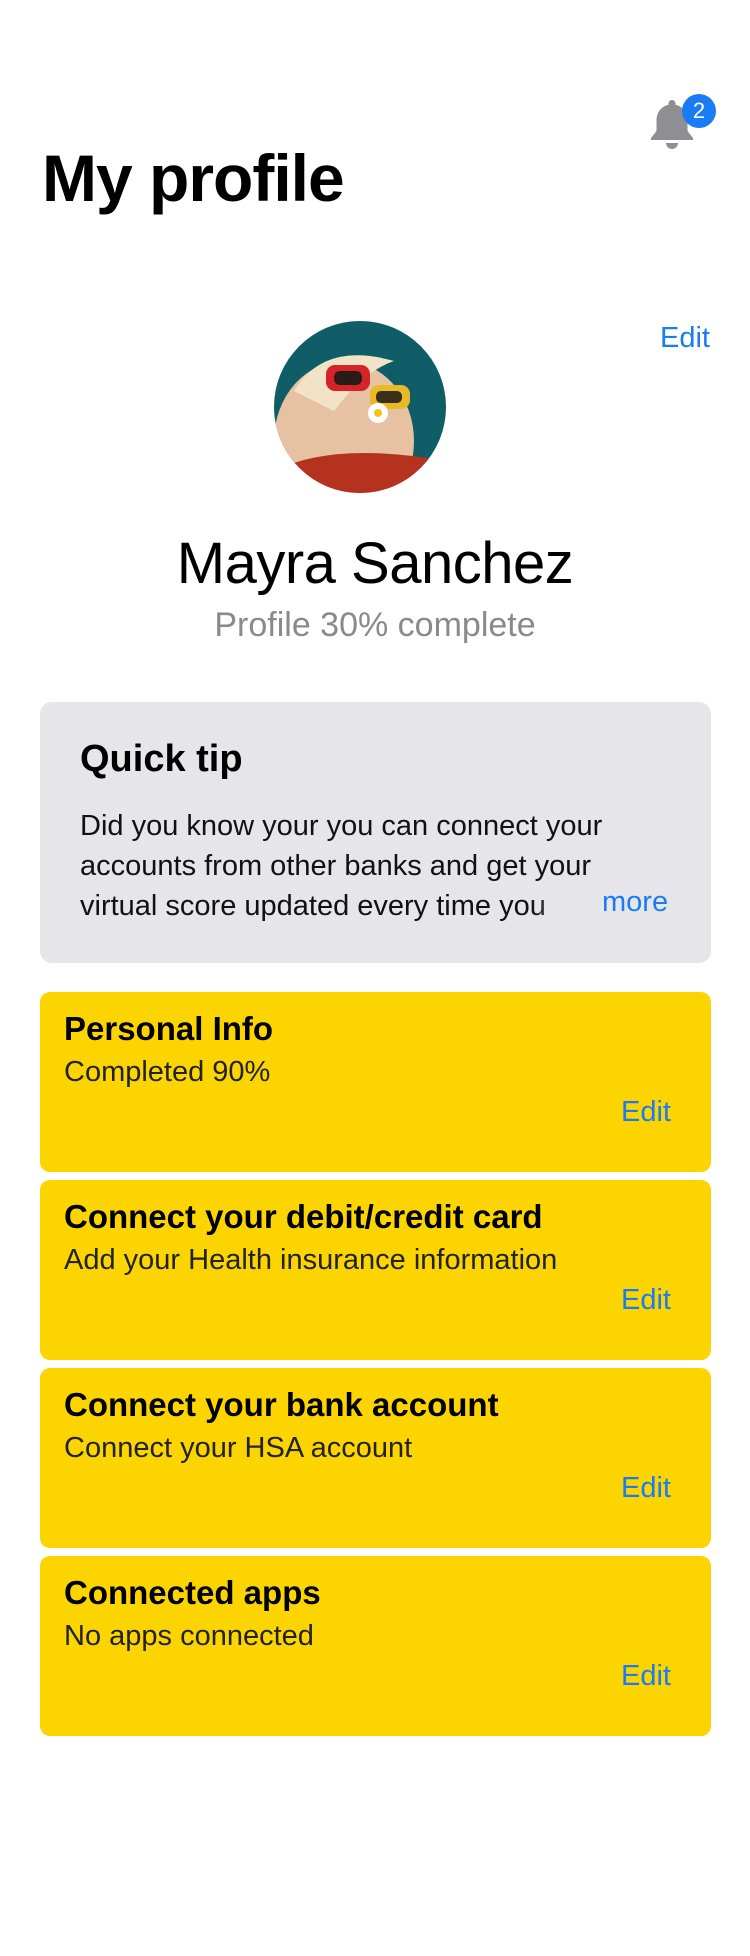 This screenshot has height=1956, width=750. What do you see at coordinates (169, 1028) in the screenshot?
I see `section-title: Personal Info` at bounding box center [169, 1028].